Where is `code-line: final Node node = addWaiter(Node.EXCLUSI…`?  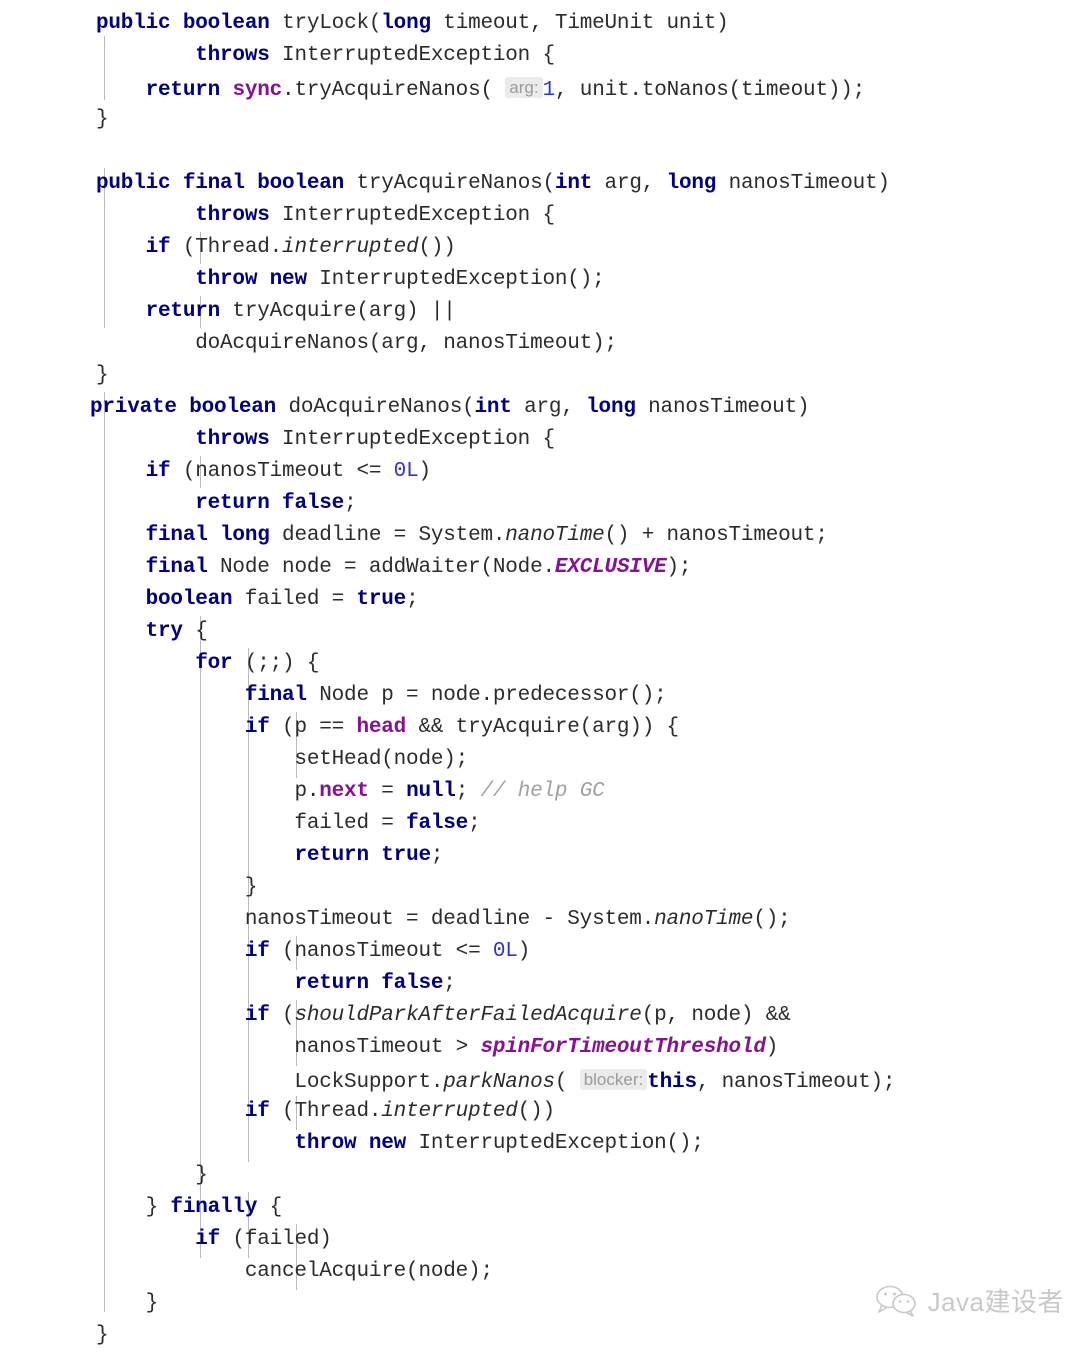
code-line: final Node node = addWaiter(Node.EXCLUSI… is located at coordinates (540, 568).